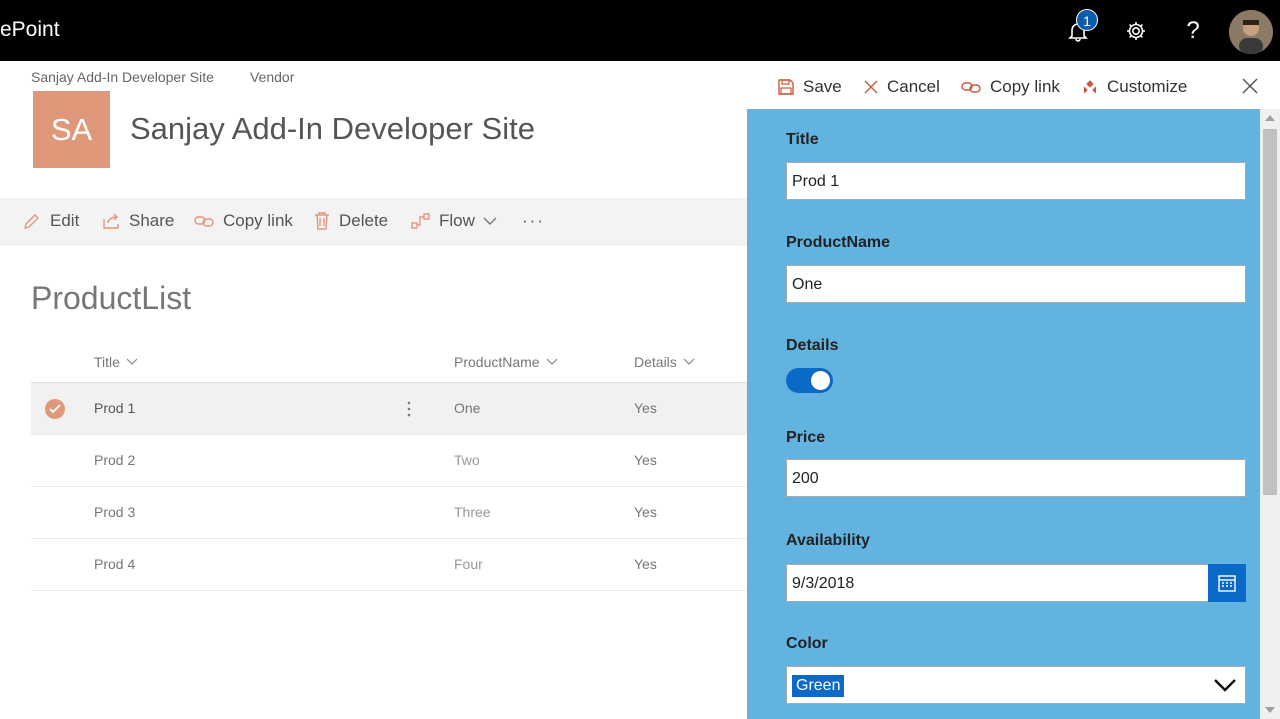  Describe the element at coordinates (1270, 312) in the screenshot. I see `scrollbar-thumb` at that location.